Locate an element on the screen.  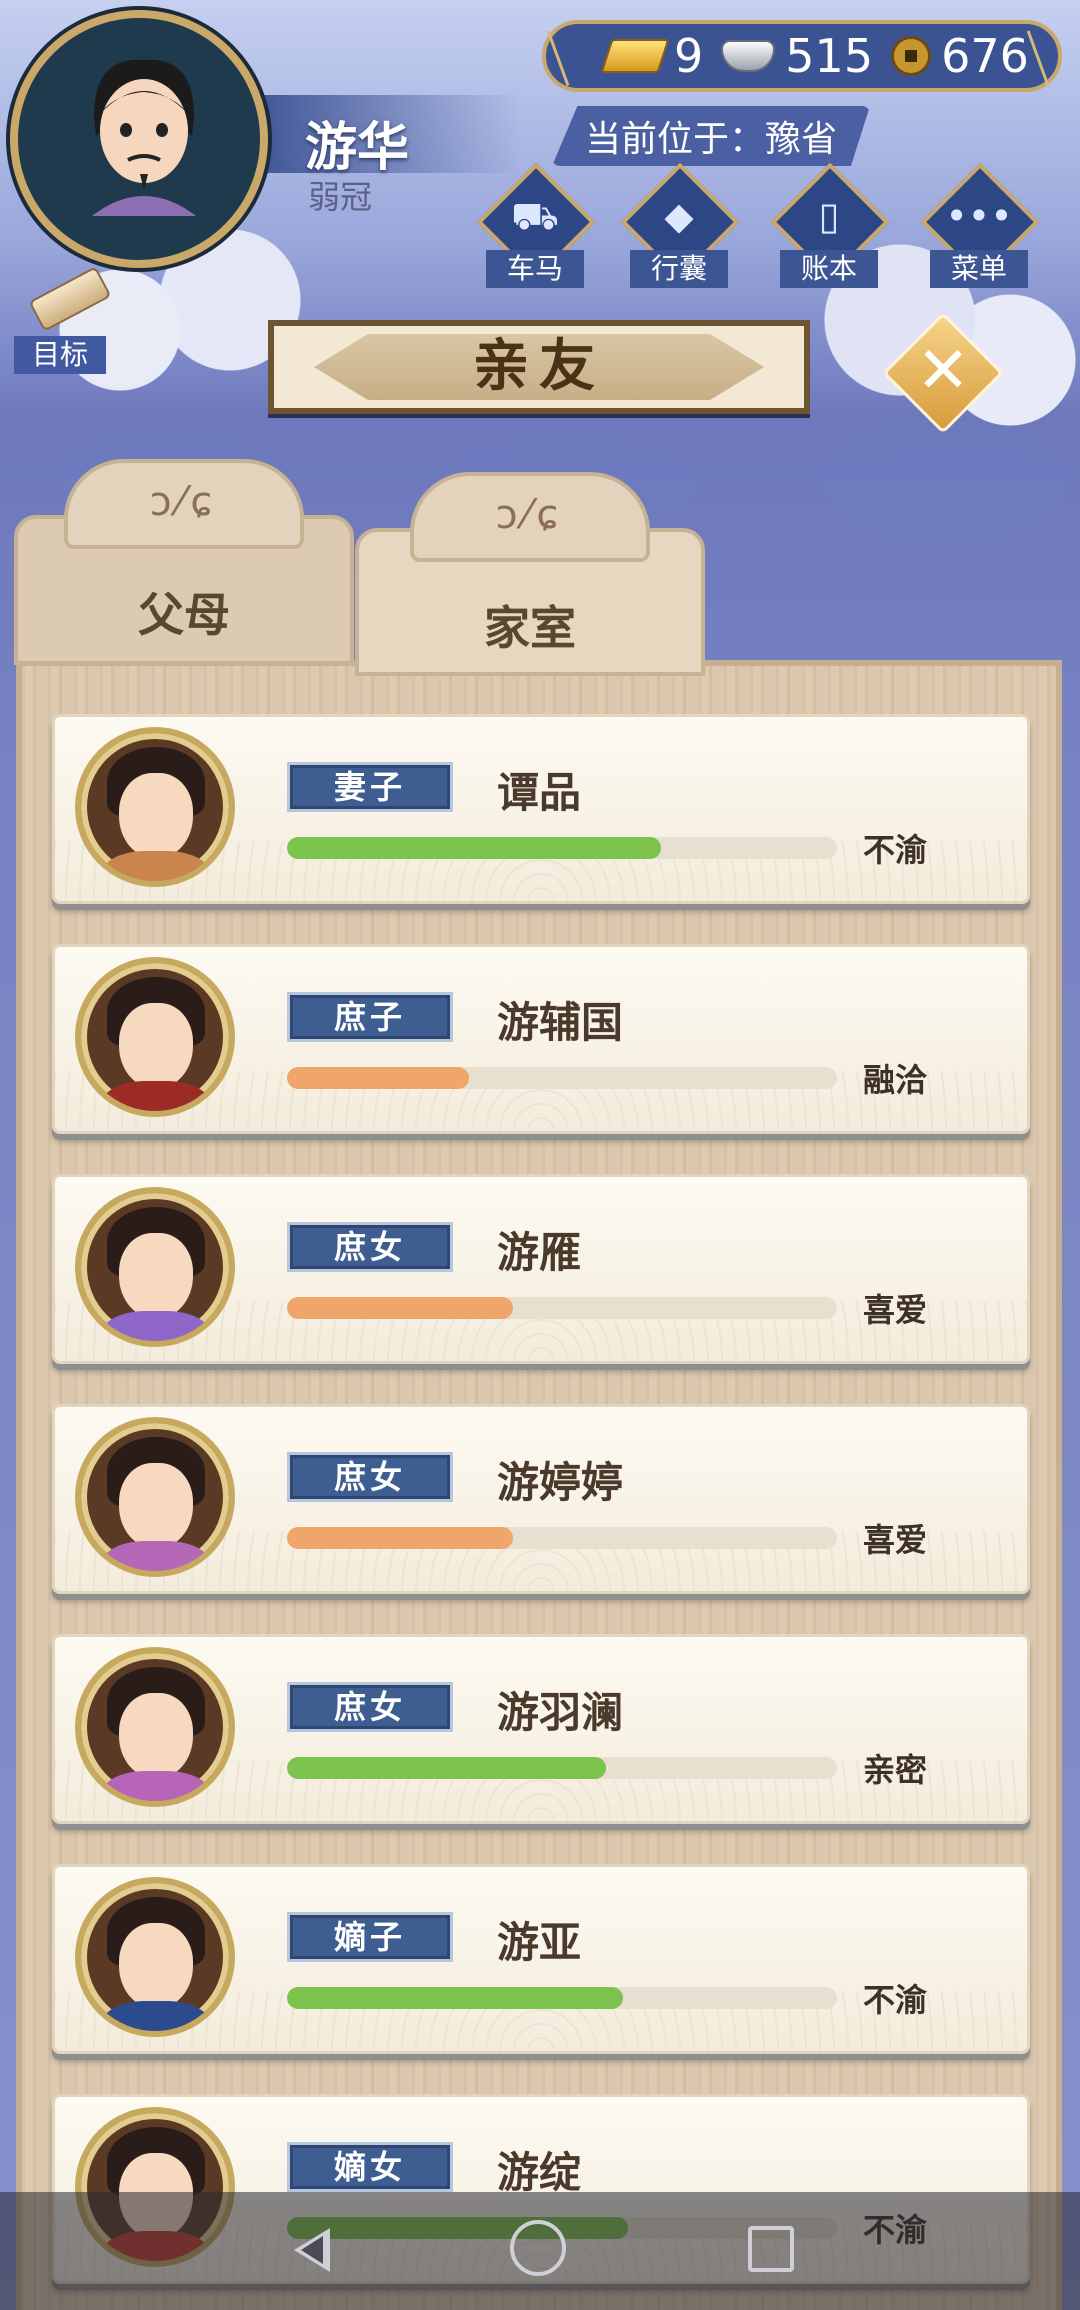
system-navigation-bar is located at coordinates (540, 2251).